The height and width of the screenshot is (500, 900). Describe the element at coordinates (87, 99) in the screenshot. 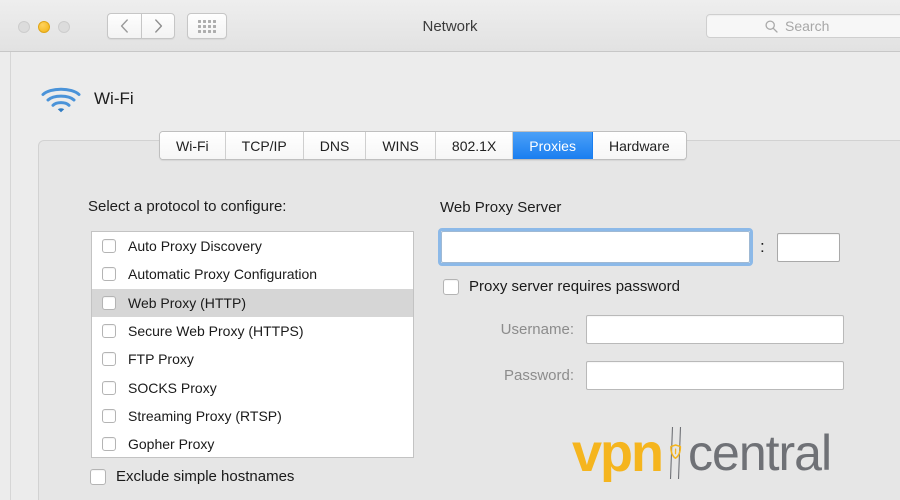

I see `service-header: Wi-Fi` at that location.